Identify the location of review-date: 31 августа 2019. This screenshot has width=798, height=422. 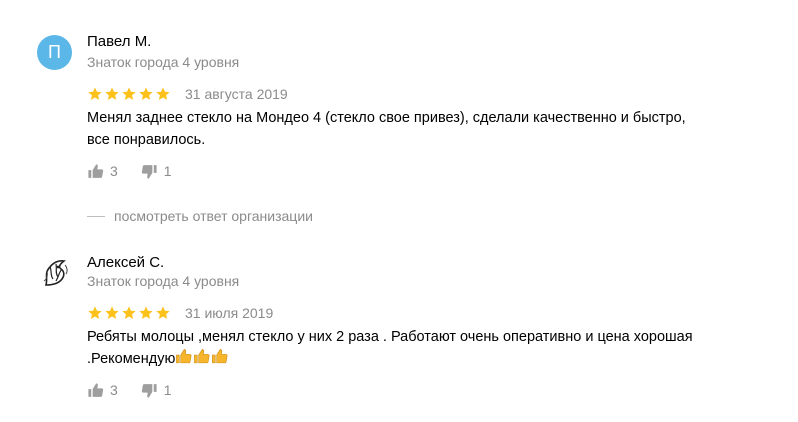
(236, 94).